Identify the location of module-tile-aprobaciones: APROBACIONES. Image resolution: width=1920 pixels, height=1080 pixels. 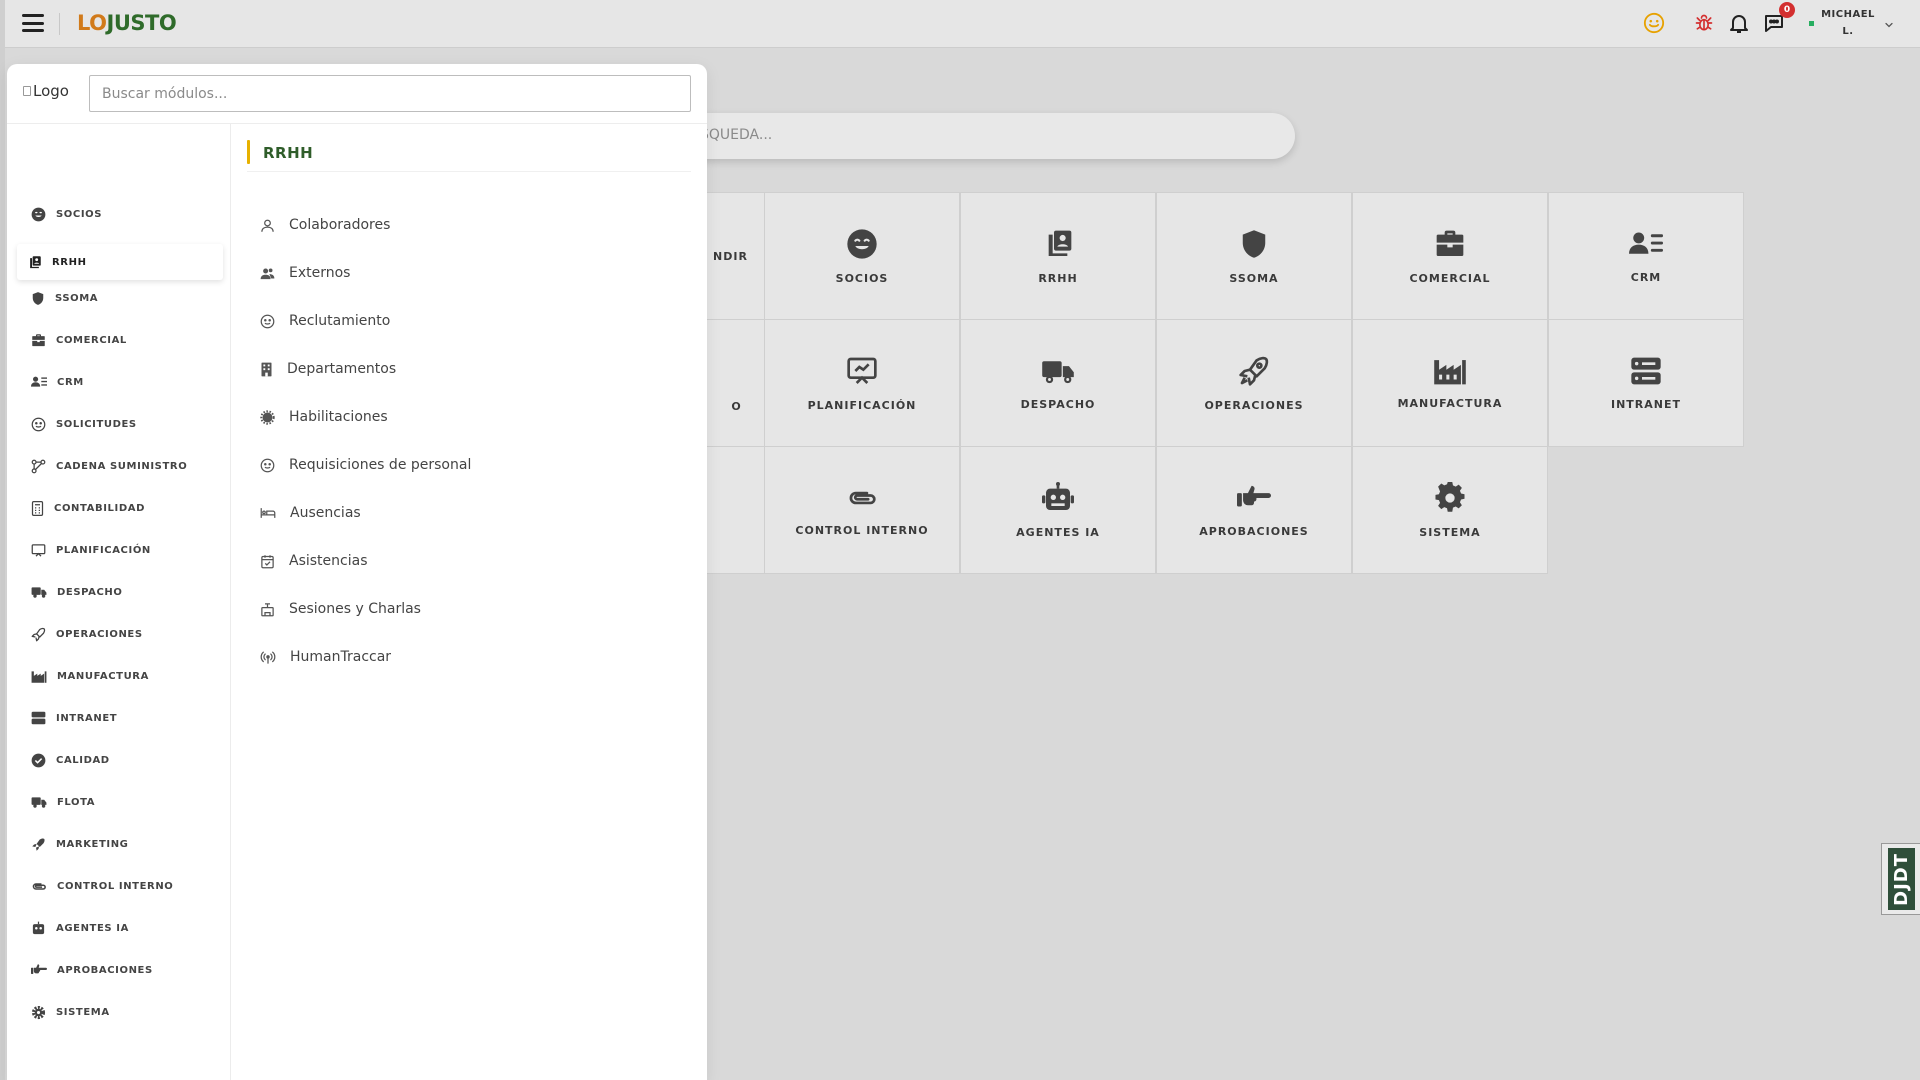
(1254, 510).